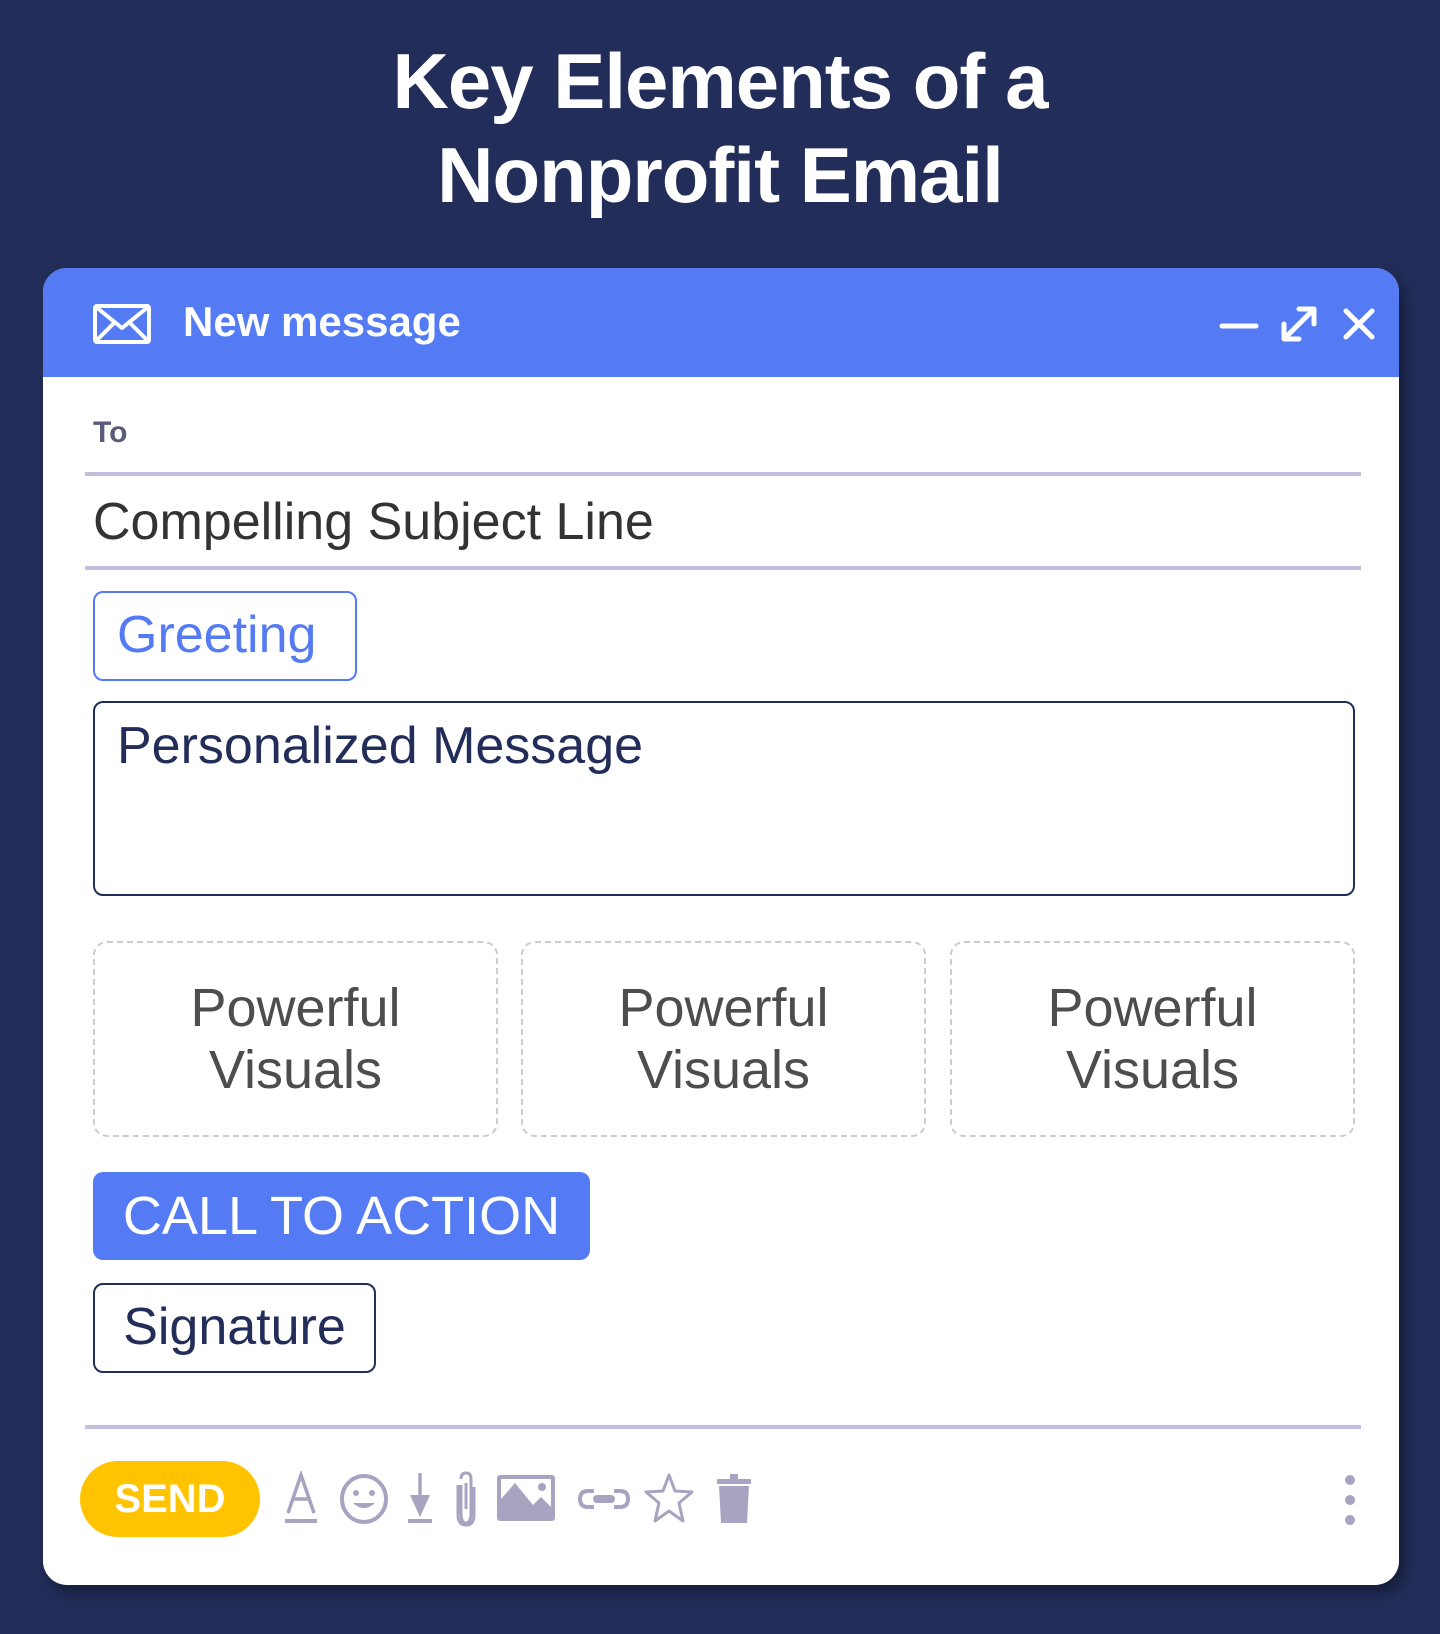 The width and height of the screenshot is (1440, 1634). What do you see at coordinates (724, 798) in the screenshot?
I see `personalized-message-block: Personalized Message` at bounding box center [724, 798].